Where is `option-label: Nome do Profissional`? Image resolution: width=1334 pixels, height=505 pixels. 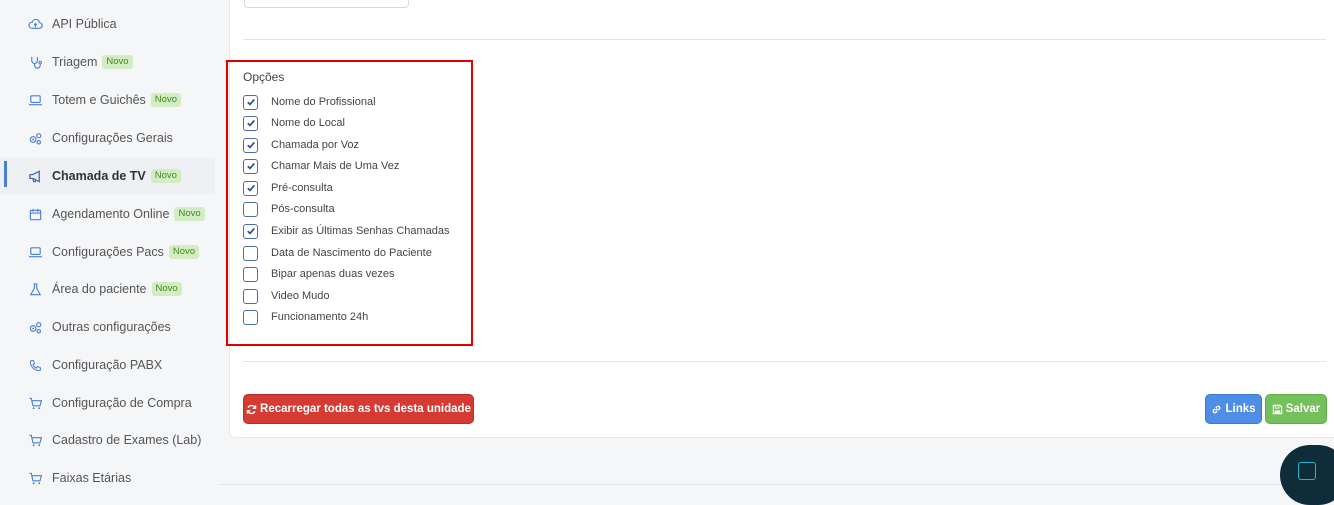
option-label: Nome do Profissional is located at coordinates (323, 102).